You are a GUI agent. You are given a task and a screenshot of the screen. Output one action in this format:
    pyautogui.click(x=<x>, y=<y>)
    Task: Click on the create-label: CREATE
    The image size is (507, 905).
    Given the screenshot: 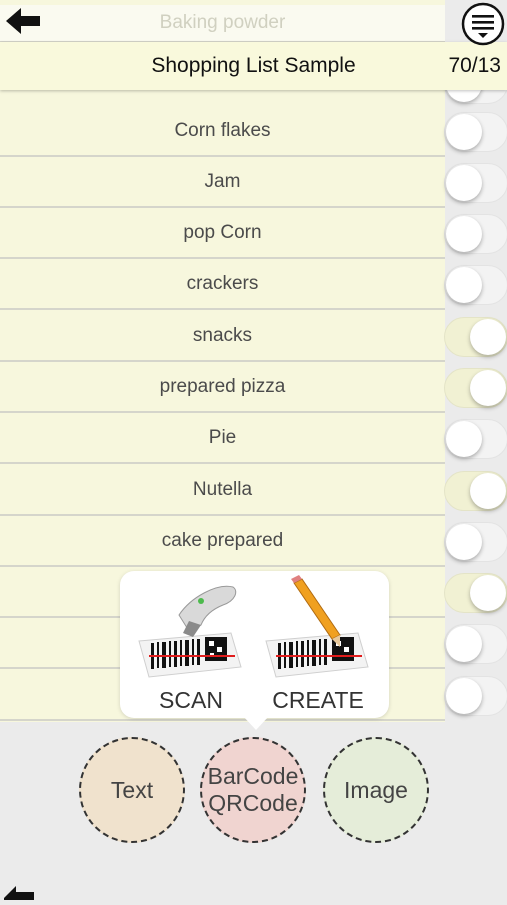 What is the action you would take?
    pyautogui.click(x=318, y=700)
    